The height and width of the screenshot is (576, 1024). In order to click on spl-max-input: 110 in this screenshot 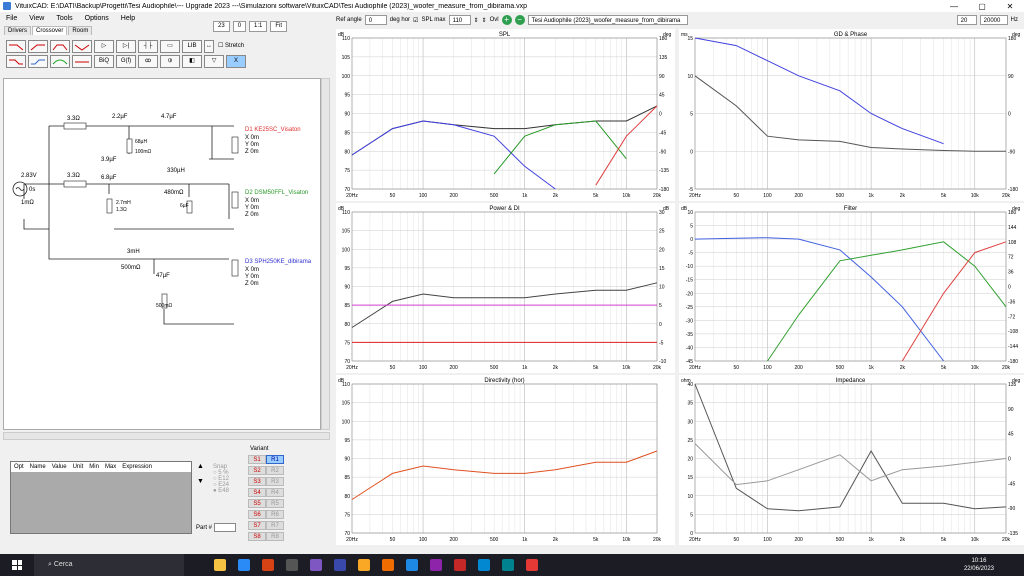, I will do `click(459, 20)`.